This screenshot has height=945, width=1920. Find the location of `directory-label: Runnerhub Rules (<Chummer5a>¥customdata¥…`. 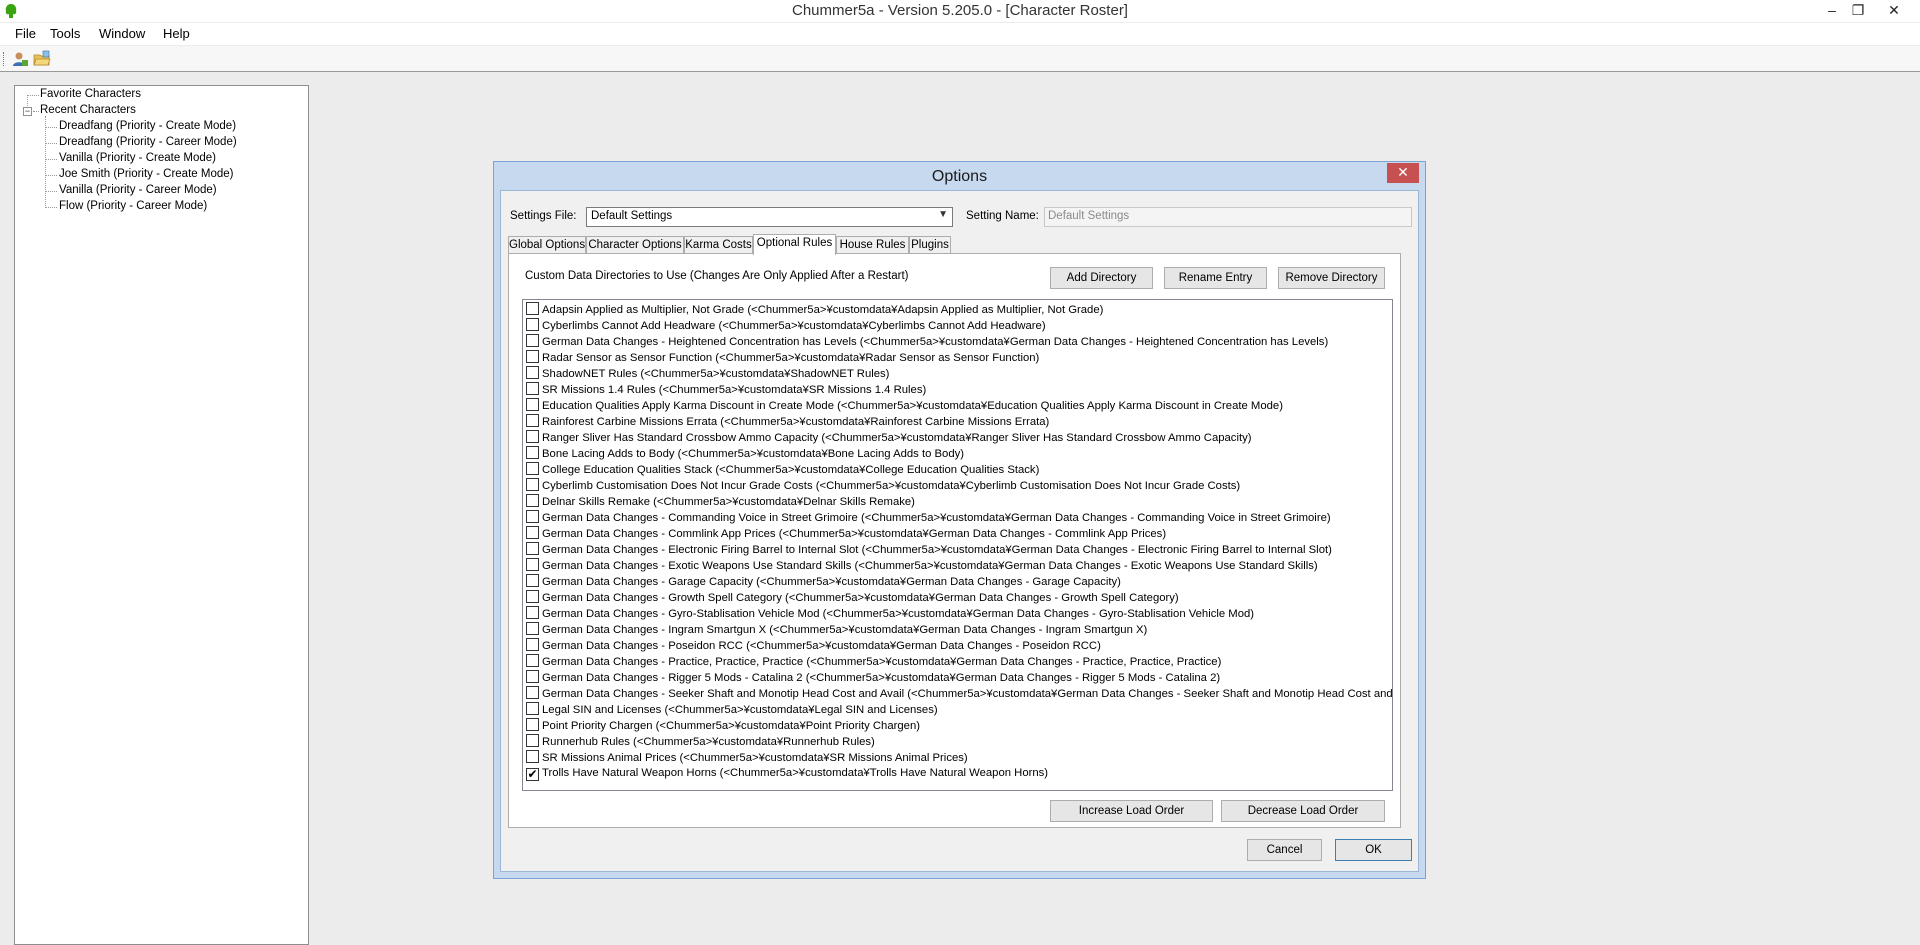

directory-label: Runnerhub Rules (<Chummer5a>¥customdata¥… is located at coordinates (708, 742).